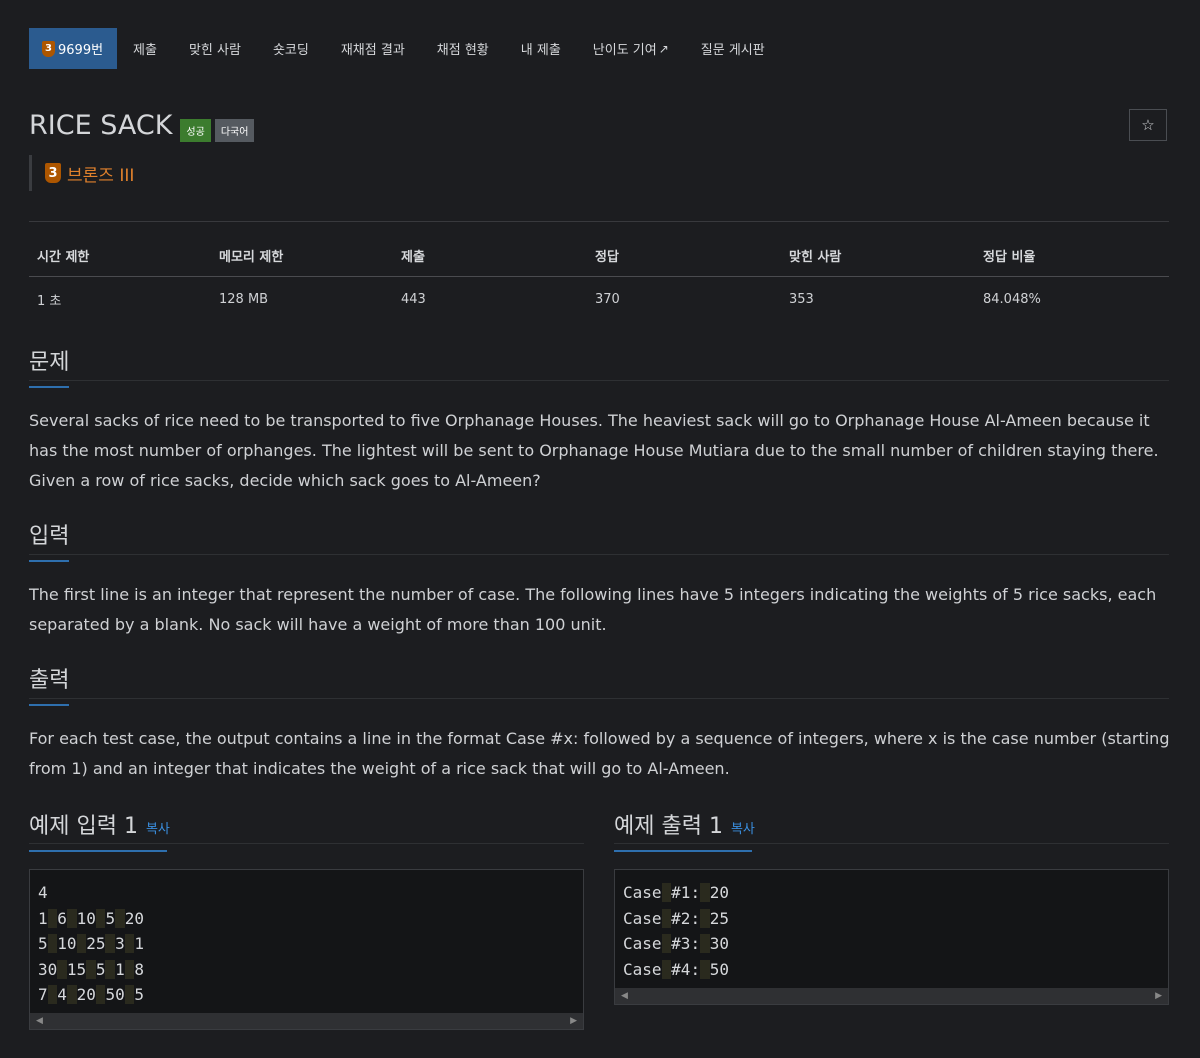 The width and height of the screenshot is (1200, 1058). Describe the element at coordinates (100, 173) in the screenshot. I see `tier-name: 브론즈 III` at that location.